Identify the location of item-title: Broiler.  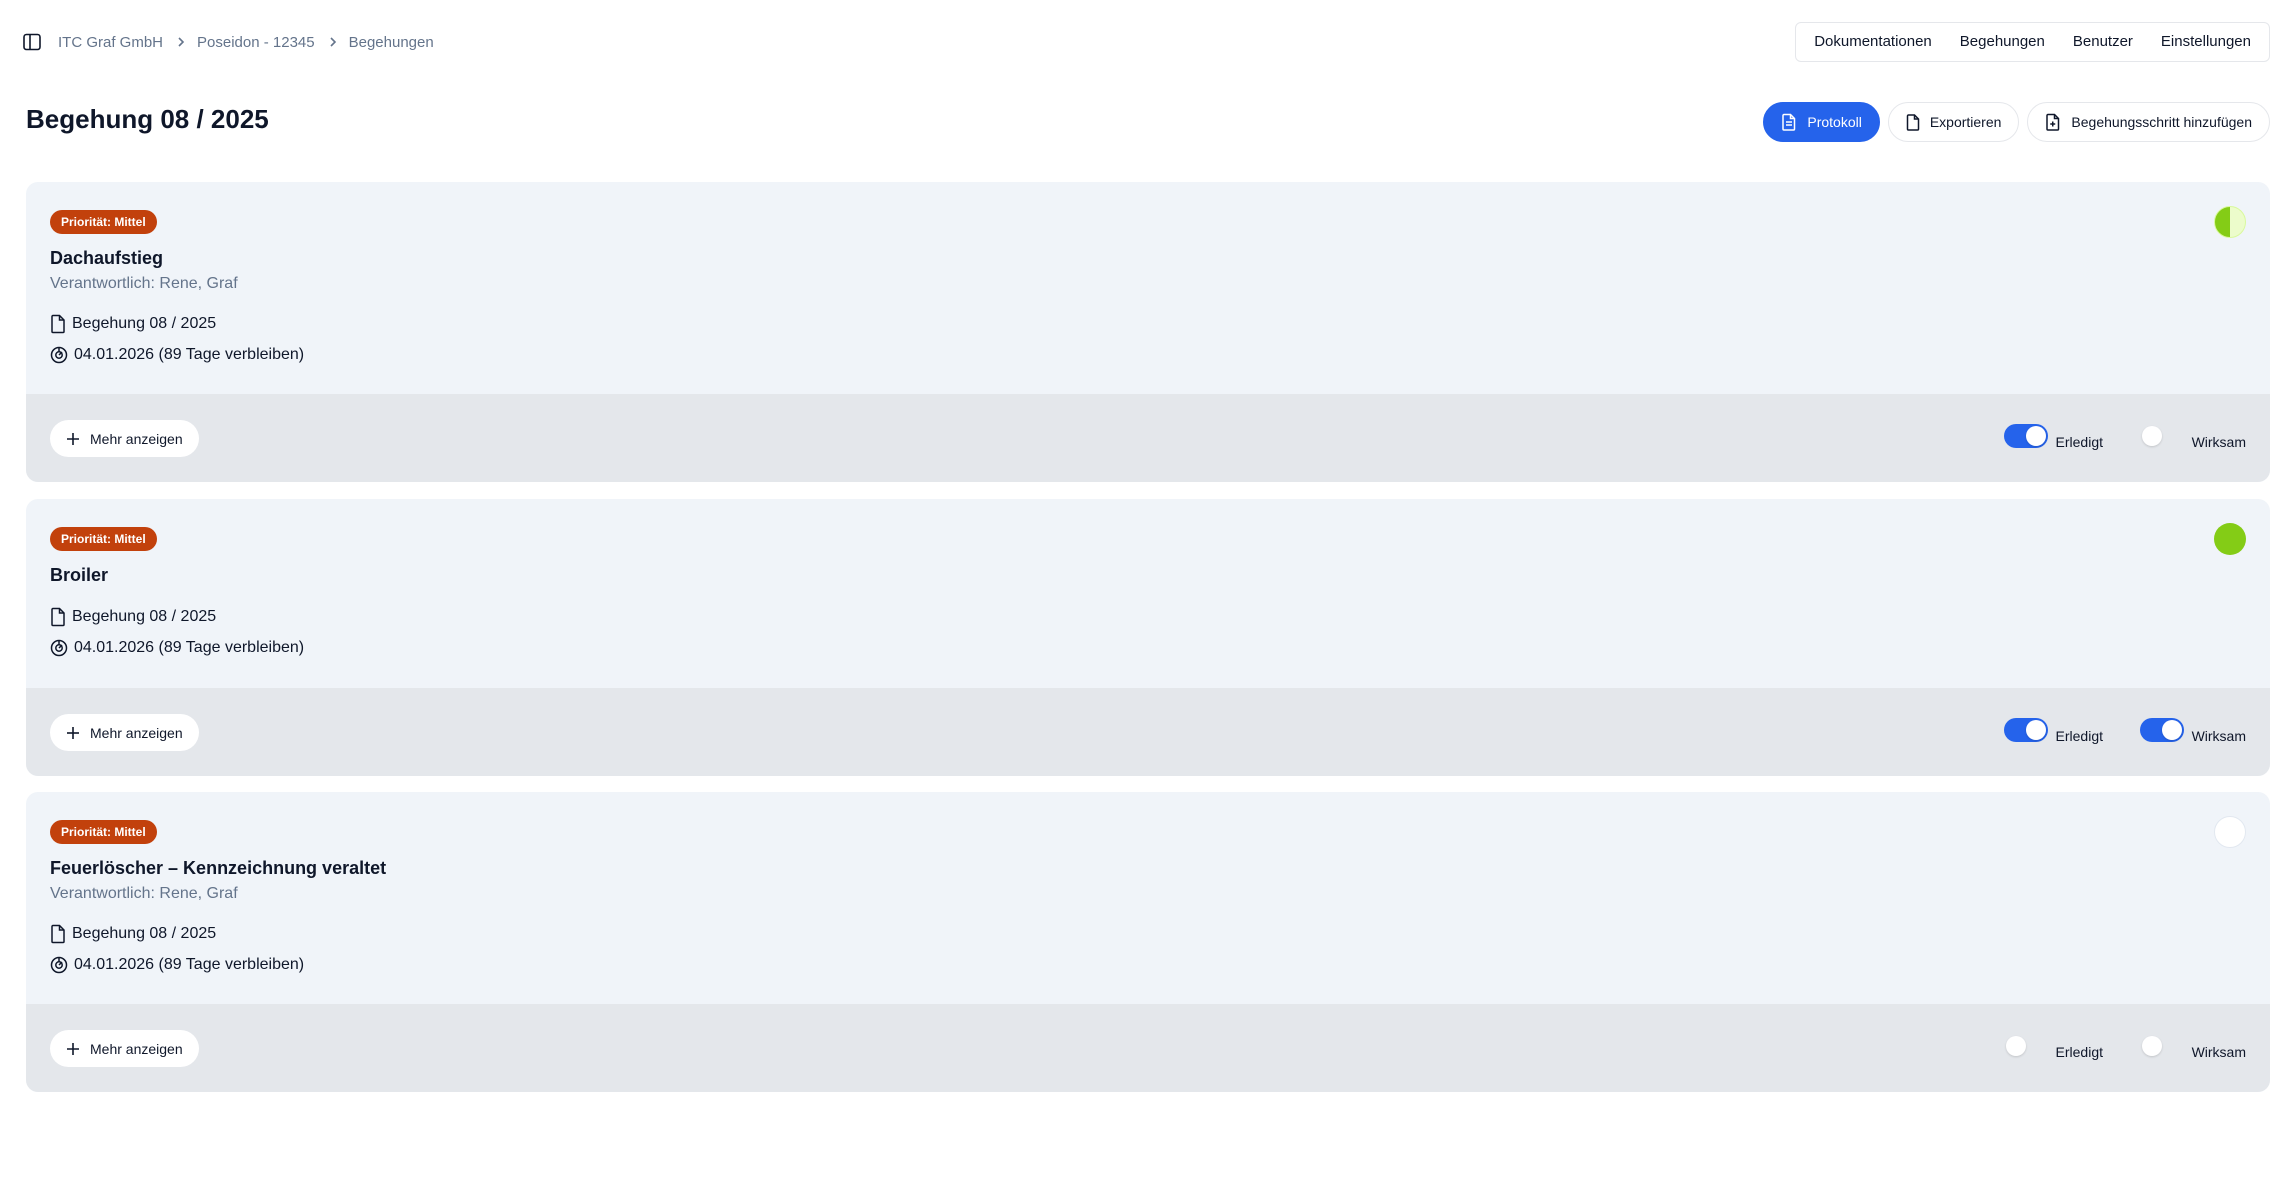
(79, 575).